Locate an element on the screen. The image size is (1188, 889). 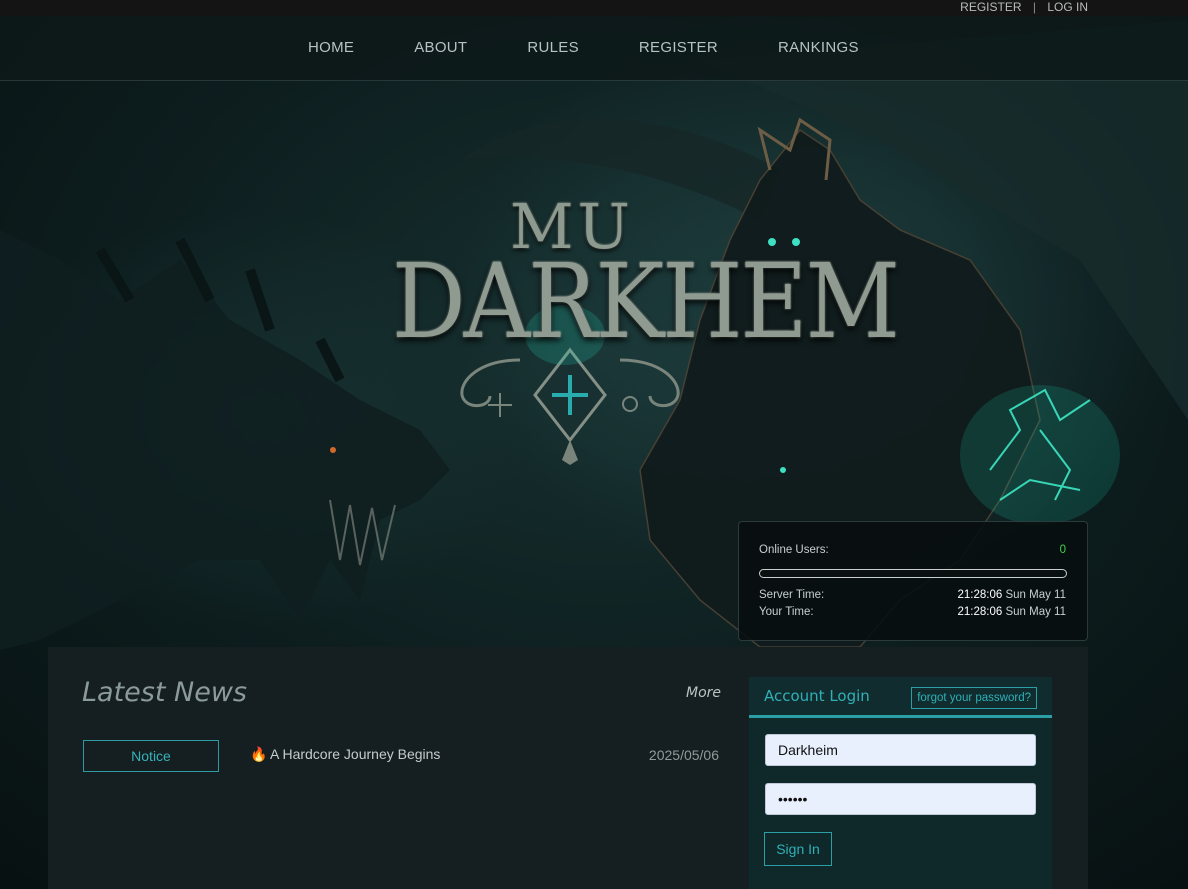
forgot-password-link: forgot your password? is located at coordinates (974, 698).